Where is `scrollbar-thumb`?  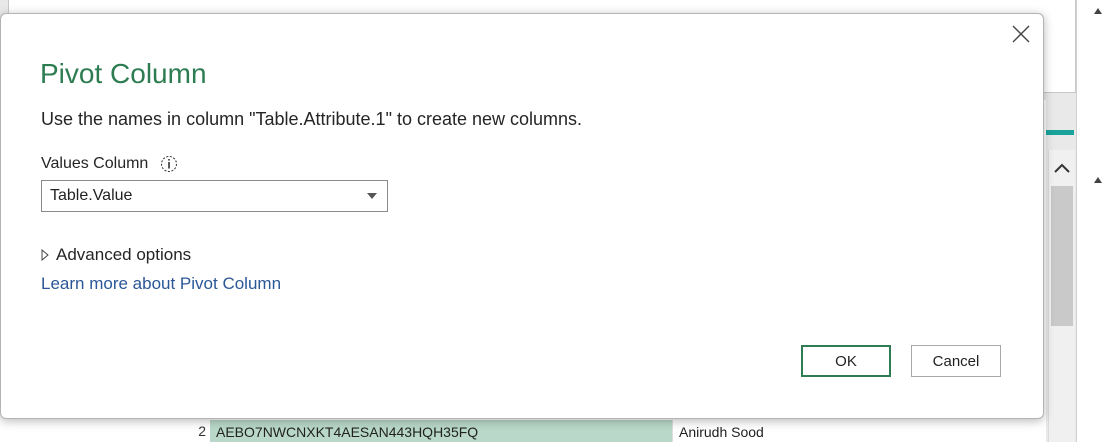
scrollbar-thumb is located at coordinates (1062, 256).